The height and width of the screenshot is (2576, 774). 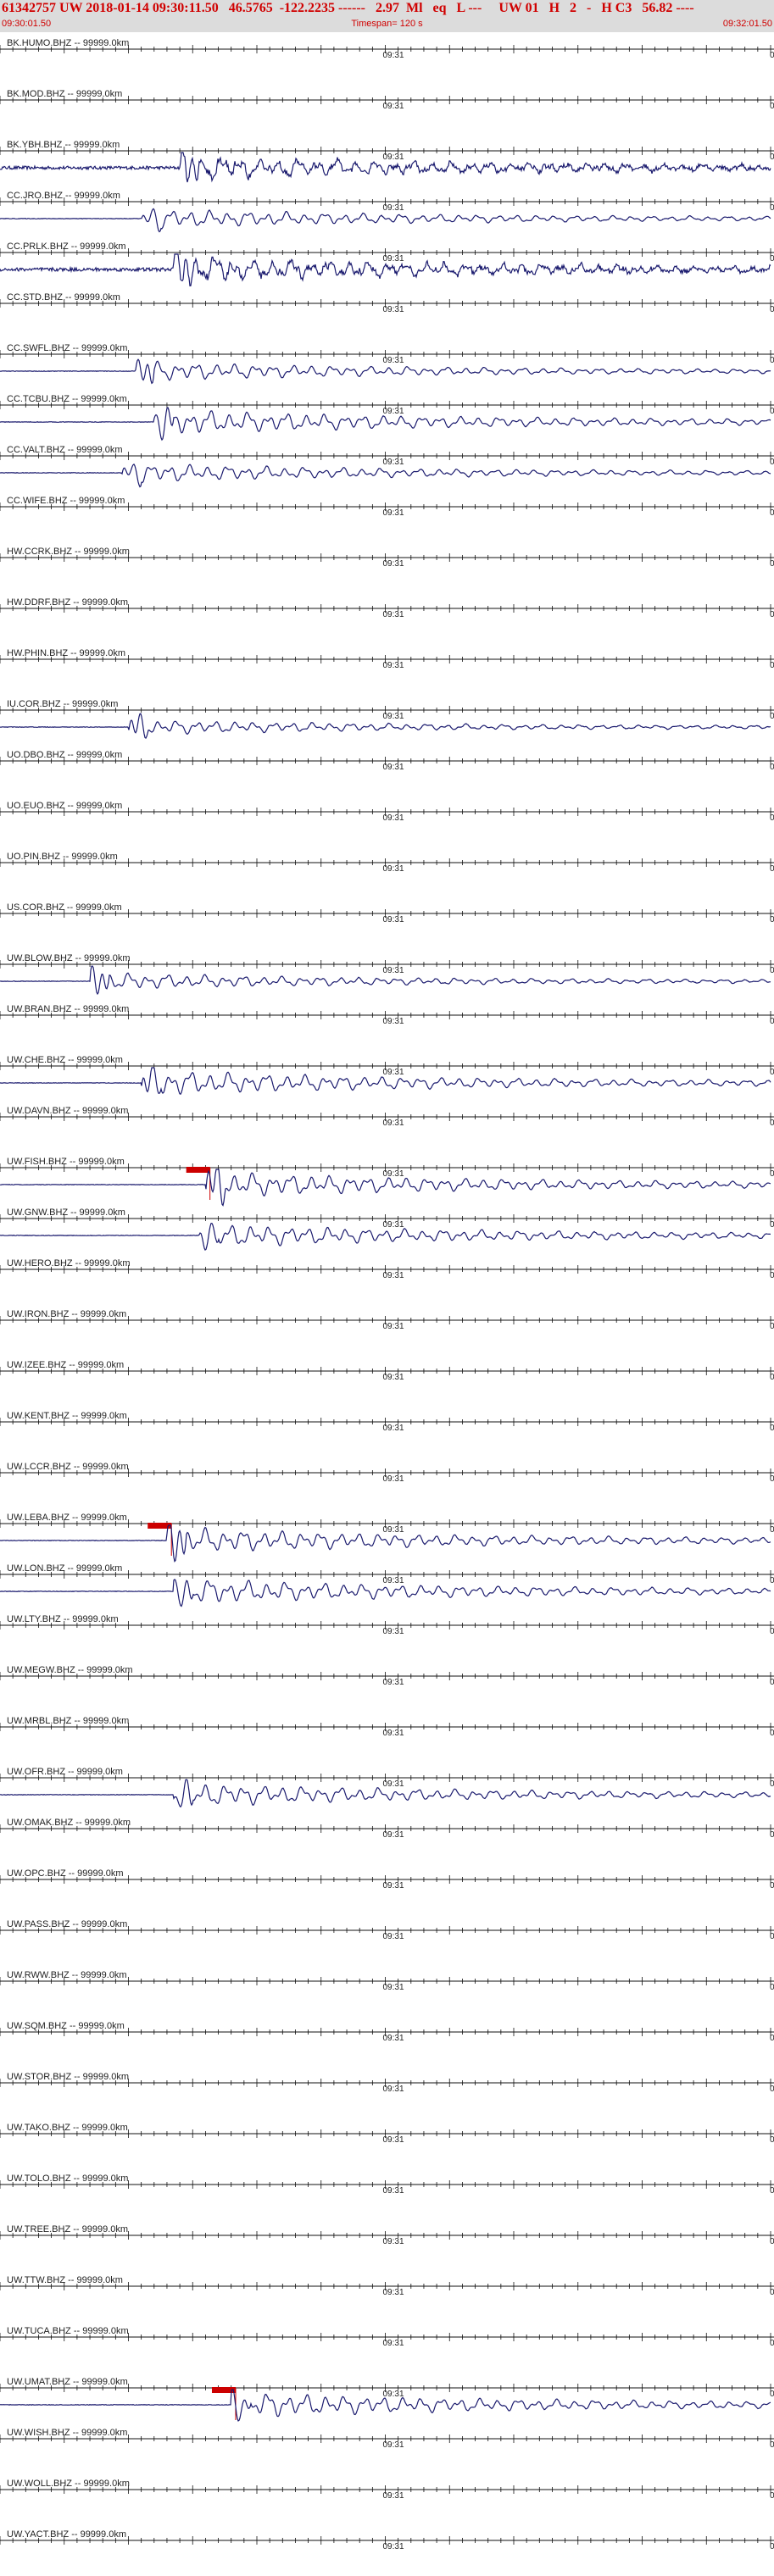 I want to click on station-label: UW.GNW.BHZ -- 99999.0km, so click(x=66, y=1213).